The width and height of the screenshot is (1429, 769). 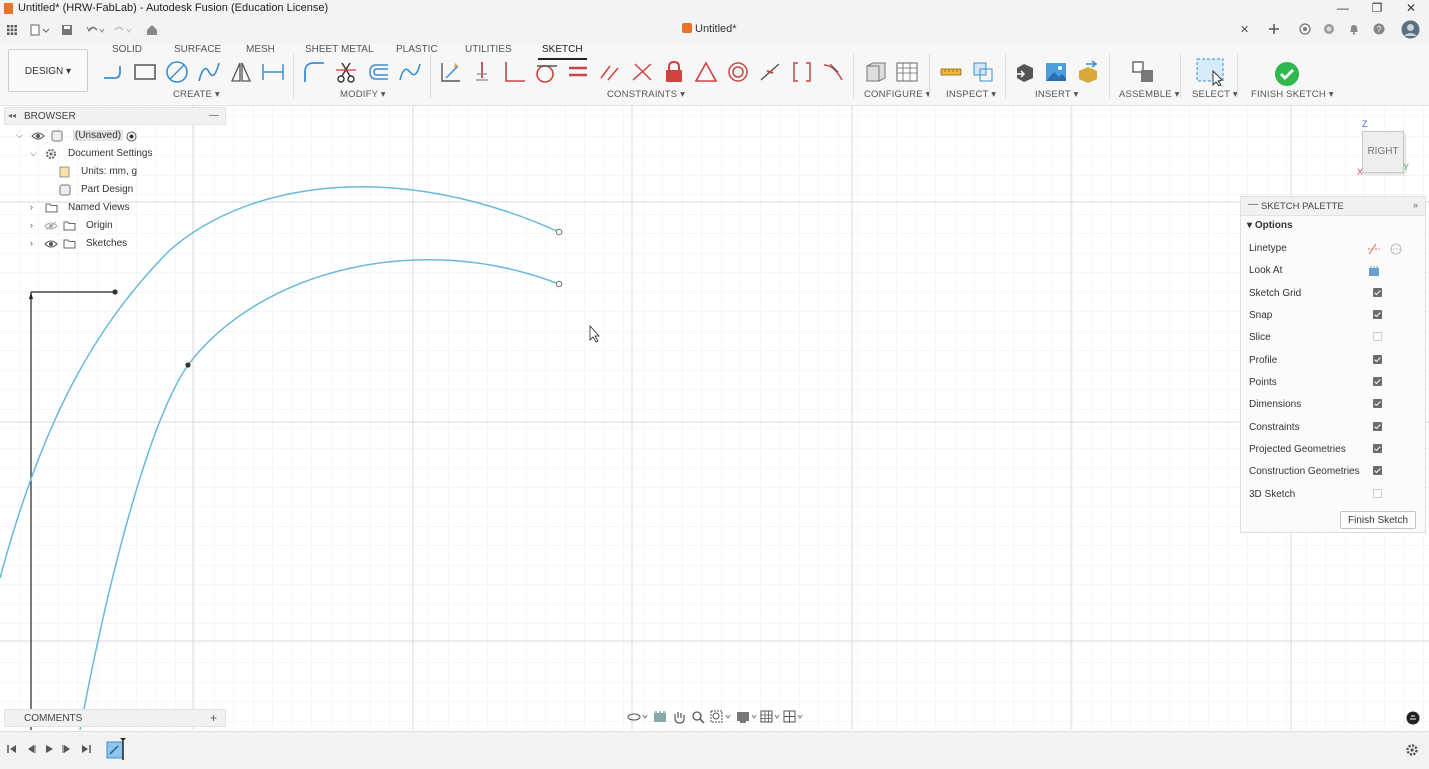 I want to click on notifications-bell-icon, so click(x=1354, y=29).